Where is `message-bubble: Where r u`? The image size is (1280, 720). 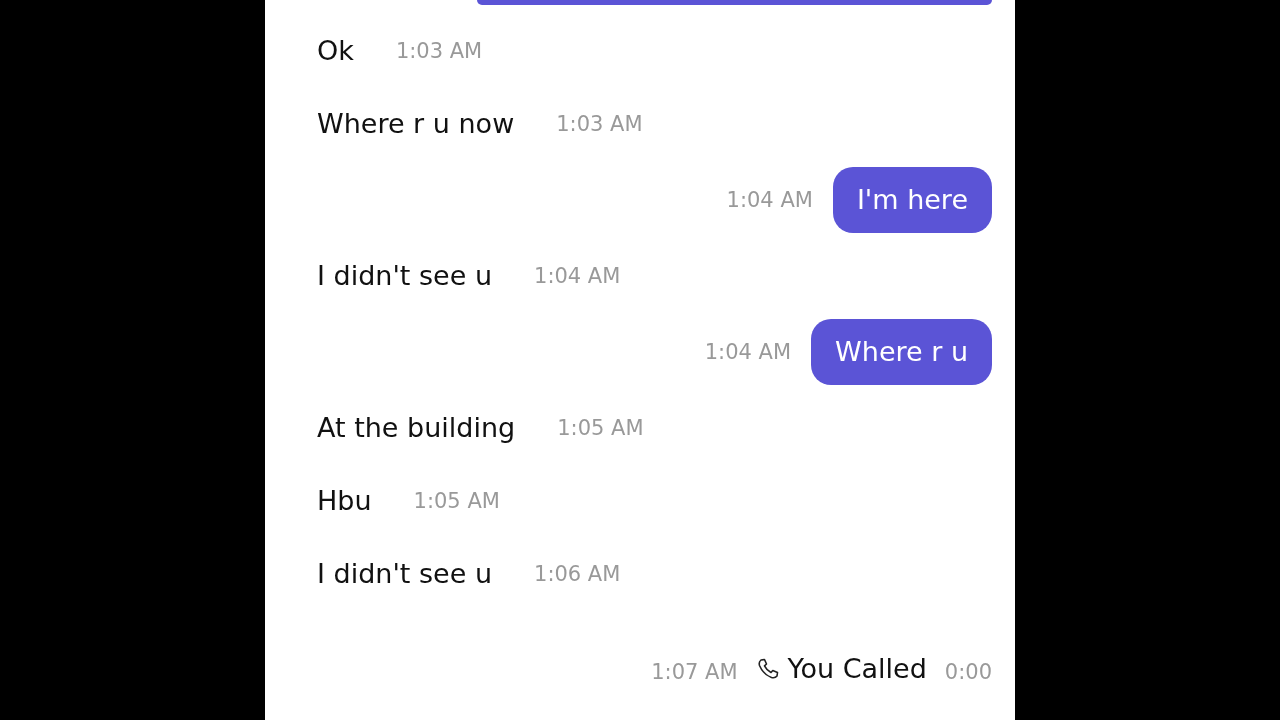 message-bubble: Where r u is located at coordinates (901, 351).